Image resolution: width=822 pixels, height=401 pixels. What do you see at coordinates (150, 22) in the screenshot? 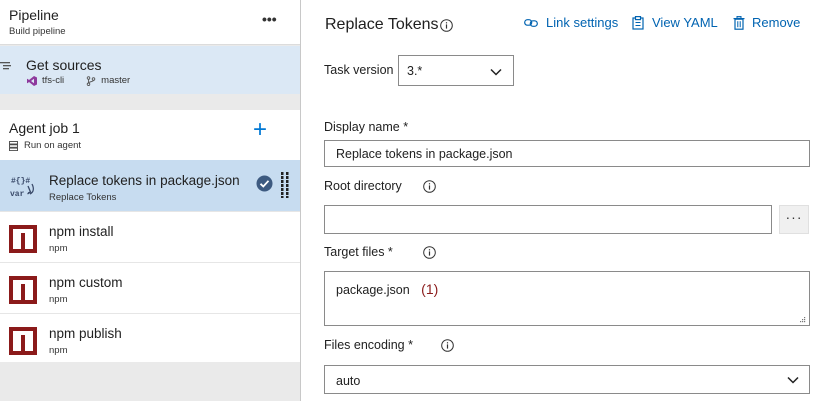
I see `pipeline-header: Pipeline Build pipeline •••` at bounding box center [150, 22].